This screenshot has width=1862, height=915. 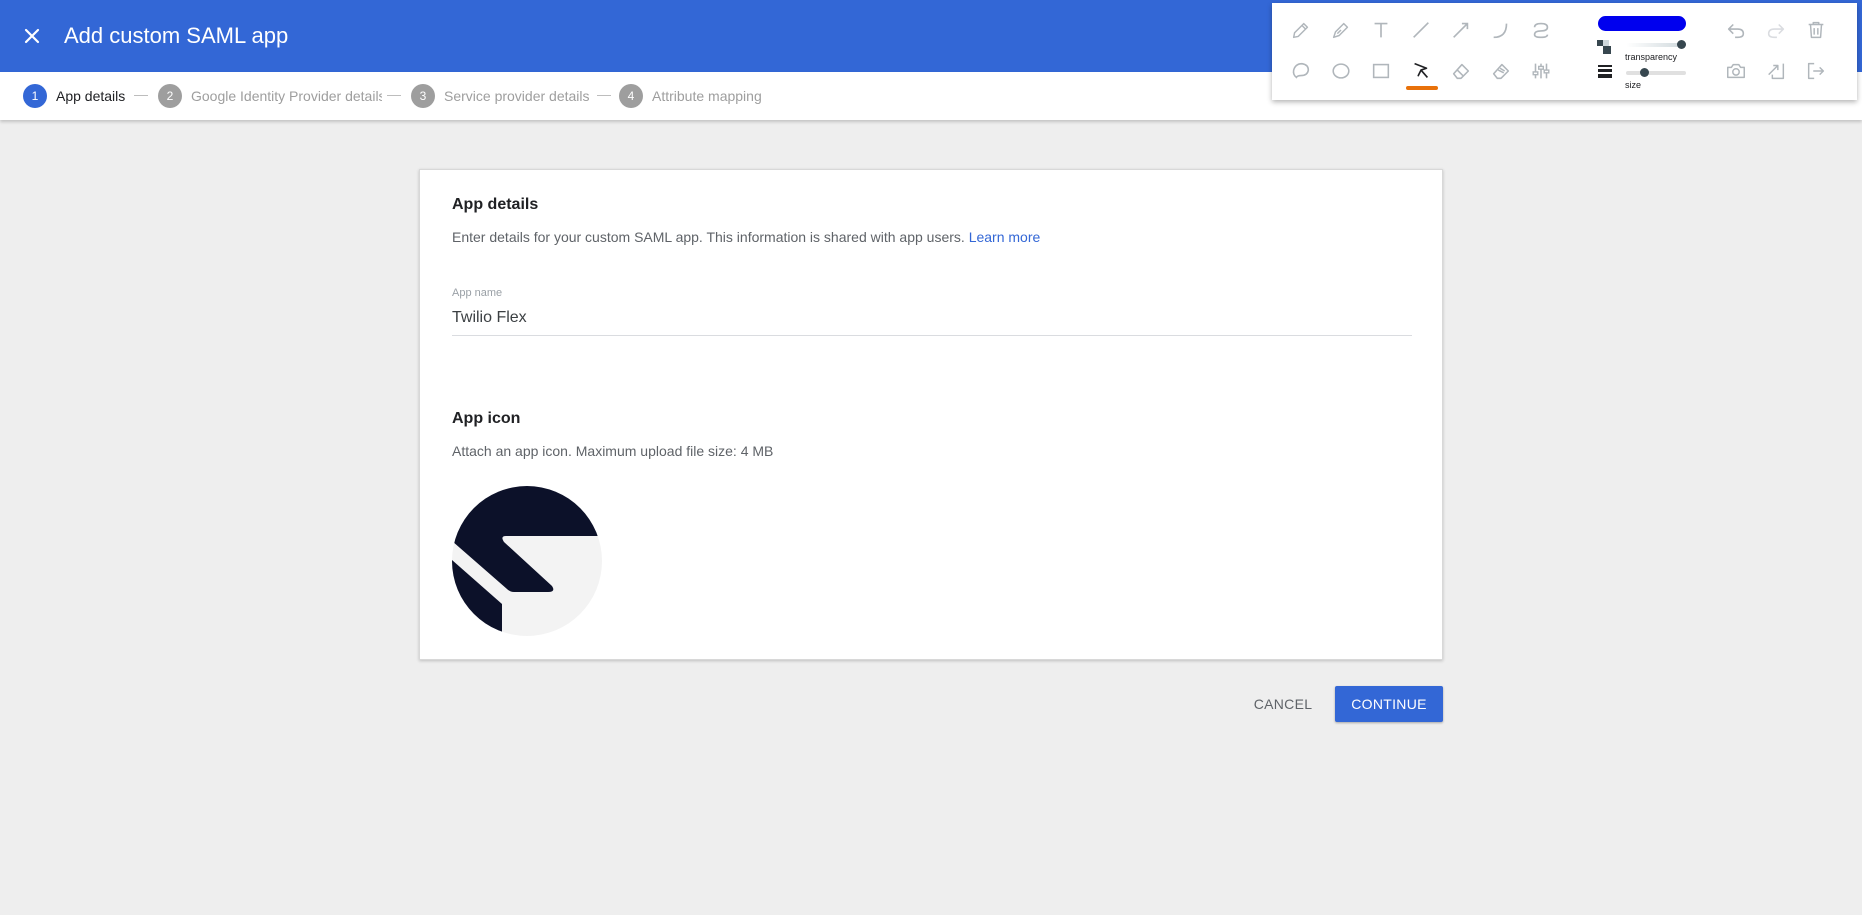 I want to click on color-swatch, so click(x=1642, y=23).